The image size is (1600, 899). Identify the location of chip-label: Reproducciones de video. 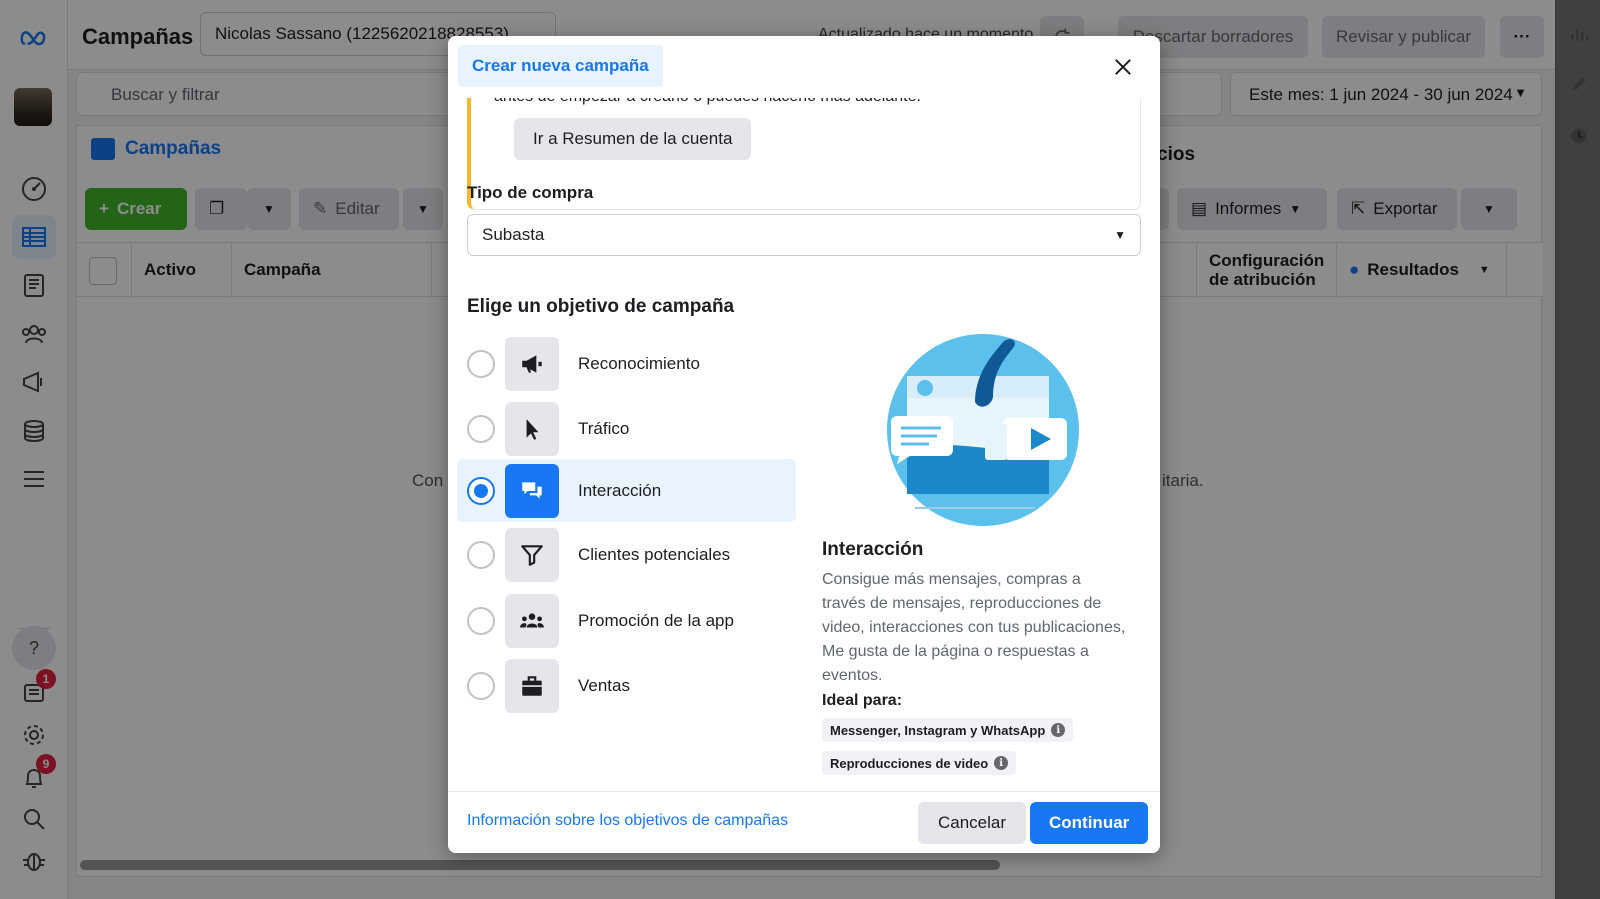
(909, 763).